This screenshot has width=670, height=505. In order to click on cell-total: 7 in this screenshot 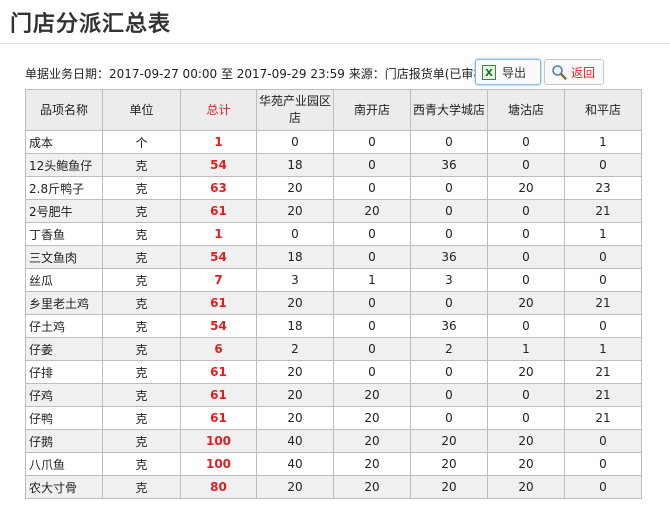, I will do `click(218, 280)`.